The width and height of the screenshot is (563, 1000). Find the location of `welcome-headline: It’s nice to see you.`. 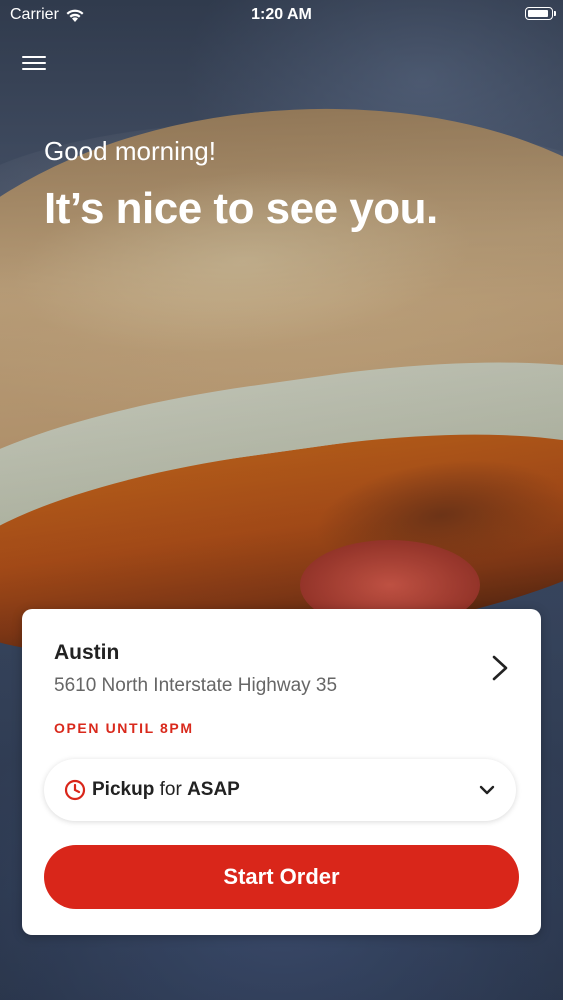

welcome-headline: It’s nice to see you. is located at coordinates (241, 208).